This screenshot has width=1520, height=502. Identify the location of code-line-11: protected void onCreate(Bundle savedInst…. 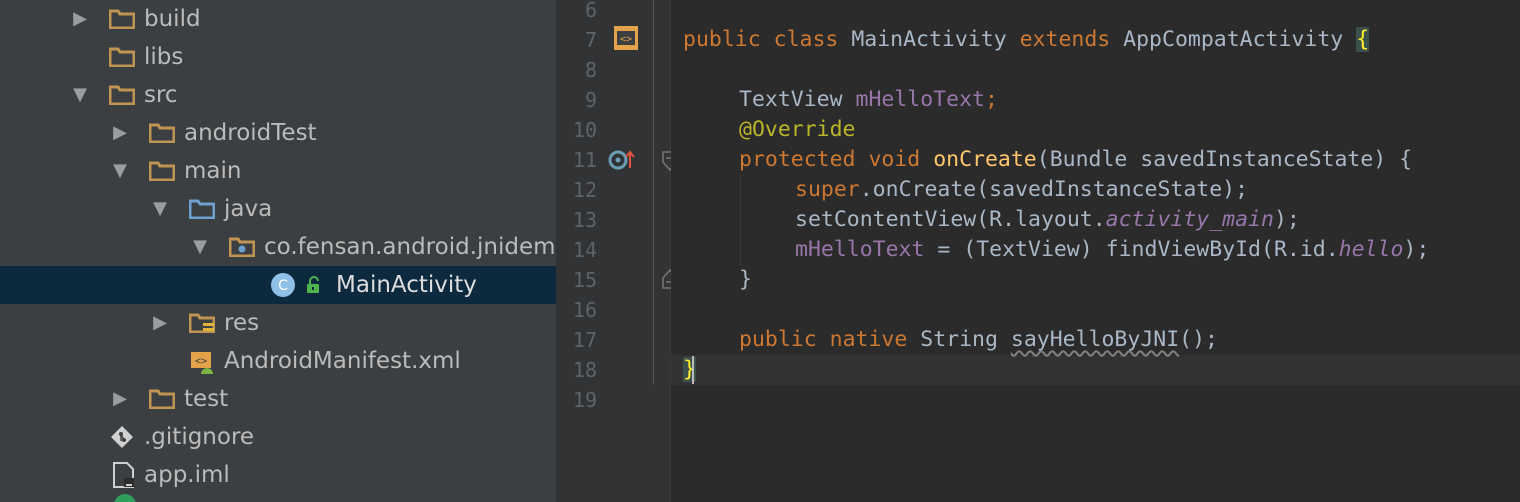
(1076, 159).